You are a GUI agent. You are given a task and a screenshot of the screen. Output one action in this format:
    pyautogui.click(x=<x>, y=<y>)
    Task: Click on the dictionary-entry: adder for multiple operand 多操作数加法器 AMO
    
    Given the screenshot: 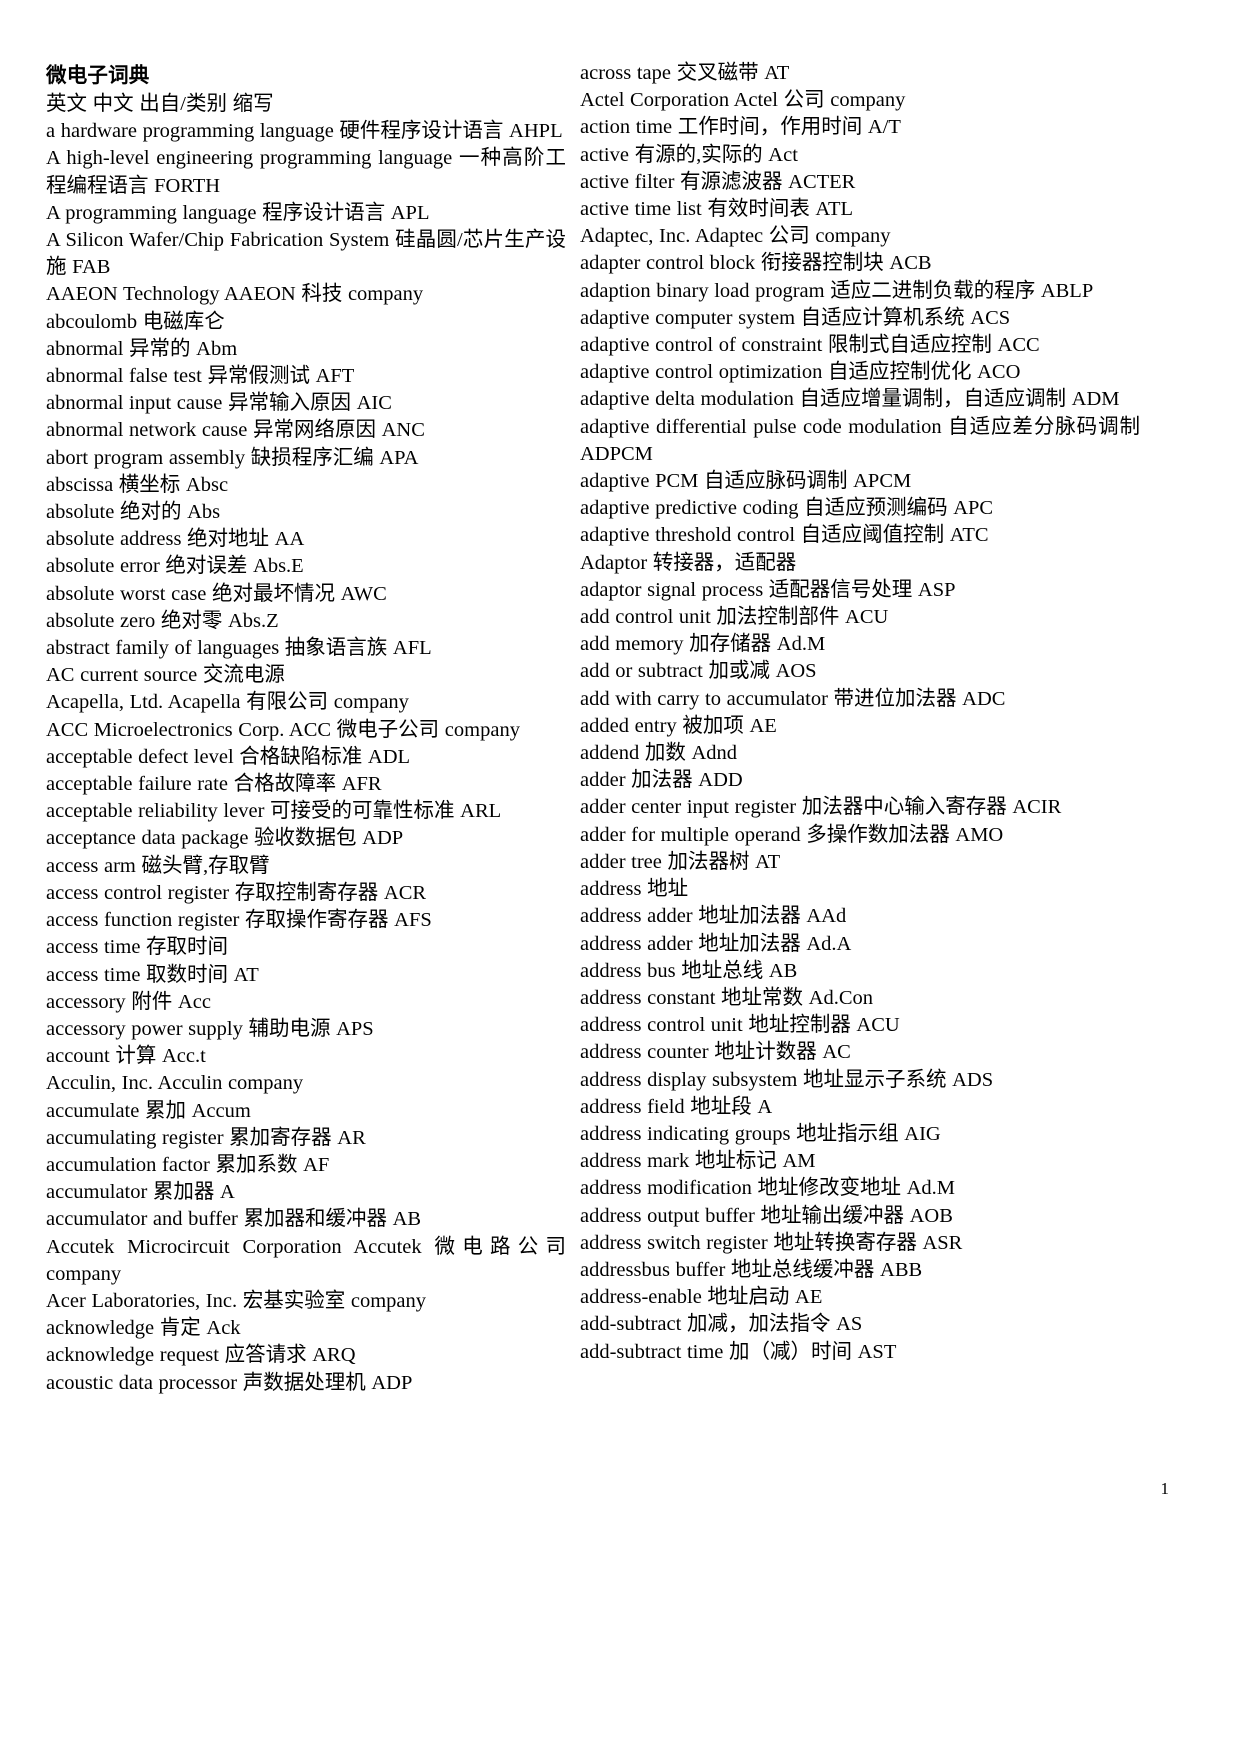 What is the action you would take?
    pyautogui.click(x=792, y=834)
    